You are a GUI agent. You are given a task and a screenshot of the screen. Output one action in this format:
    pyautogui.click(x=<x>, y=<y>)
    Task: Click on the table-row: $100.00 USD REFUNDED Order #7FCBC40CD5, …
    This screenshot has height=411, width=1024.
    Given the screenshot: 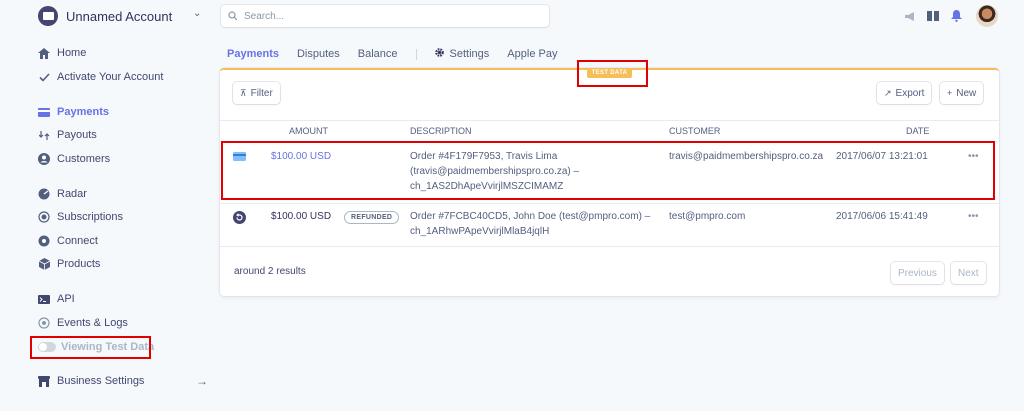 What is the action you would take?
    pyautogui.click(x=609, y=225)
    